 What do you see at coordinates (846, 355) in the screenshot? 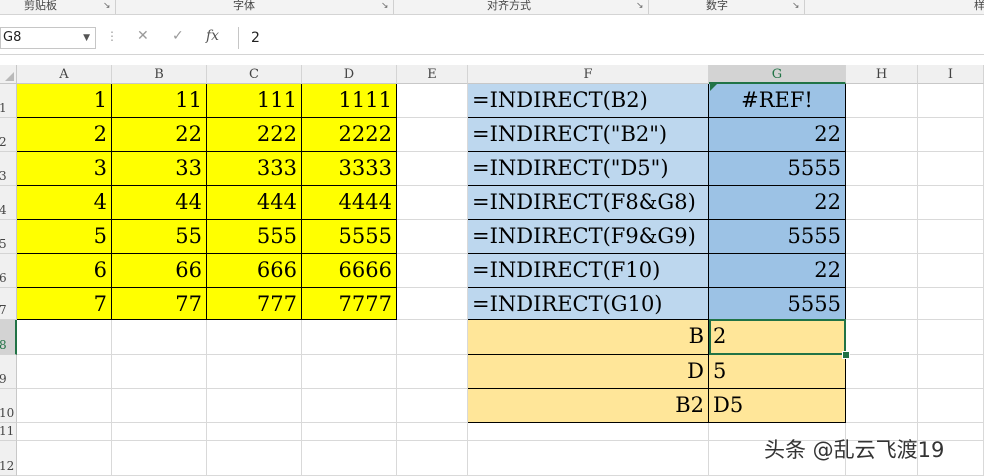
I see `fill-handle` at bounding box center [846, 355].